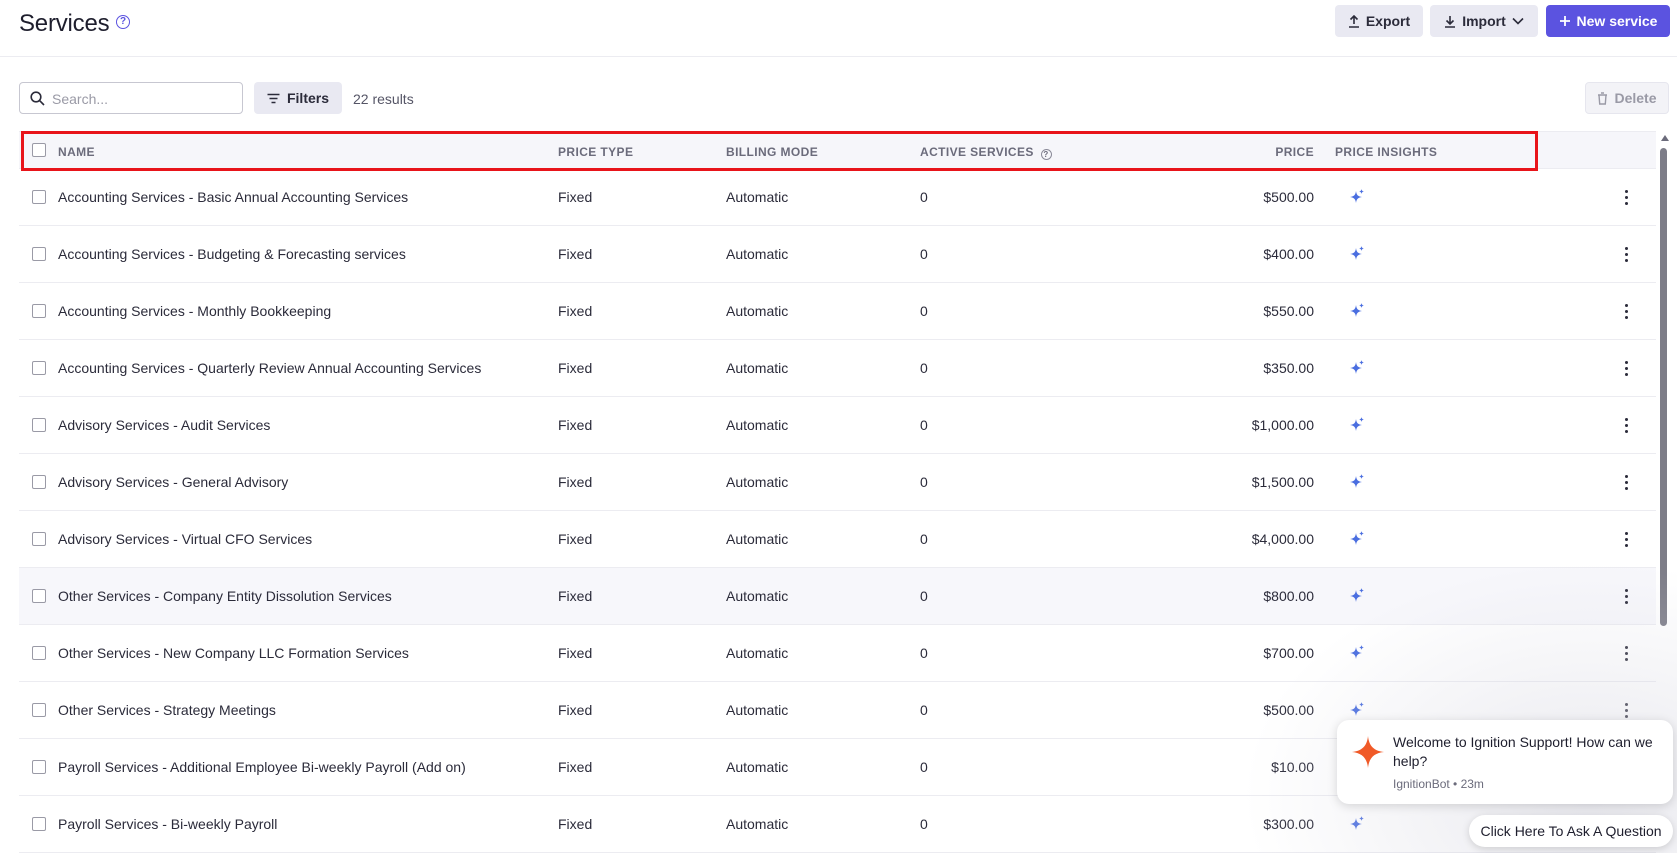 The height and width of the screenshot is (853, 1677). What do you see at coordinates (1388, 21) in the screenshot?
I see `export-label: Export` at bounding box center [1388, 21].